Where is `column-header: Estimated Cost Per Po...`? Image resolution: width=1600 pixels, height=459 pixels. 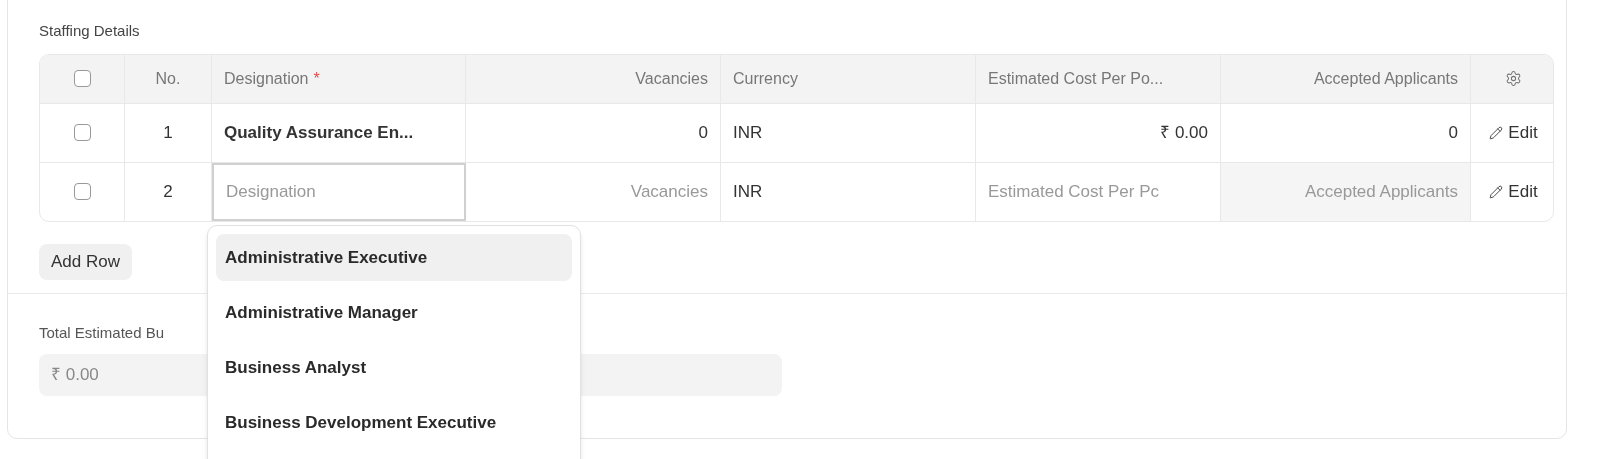
column-header: Estimated Cost Per Po... is located at coordinates (1076, 78).